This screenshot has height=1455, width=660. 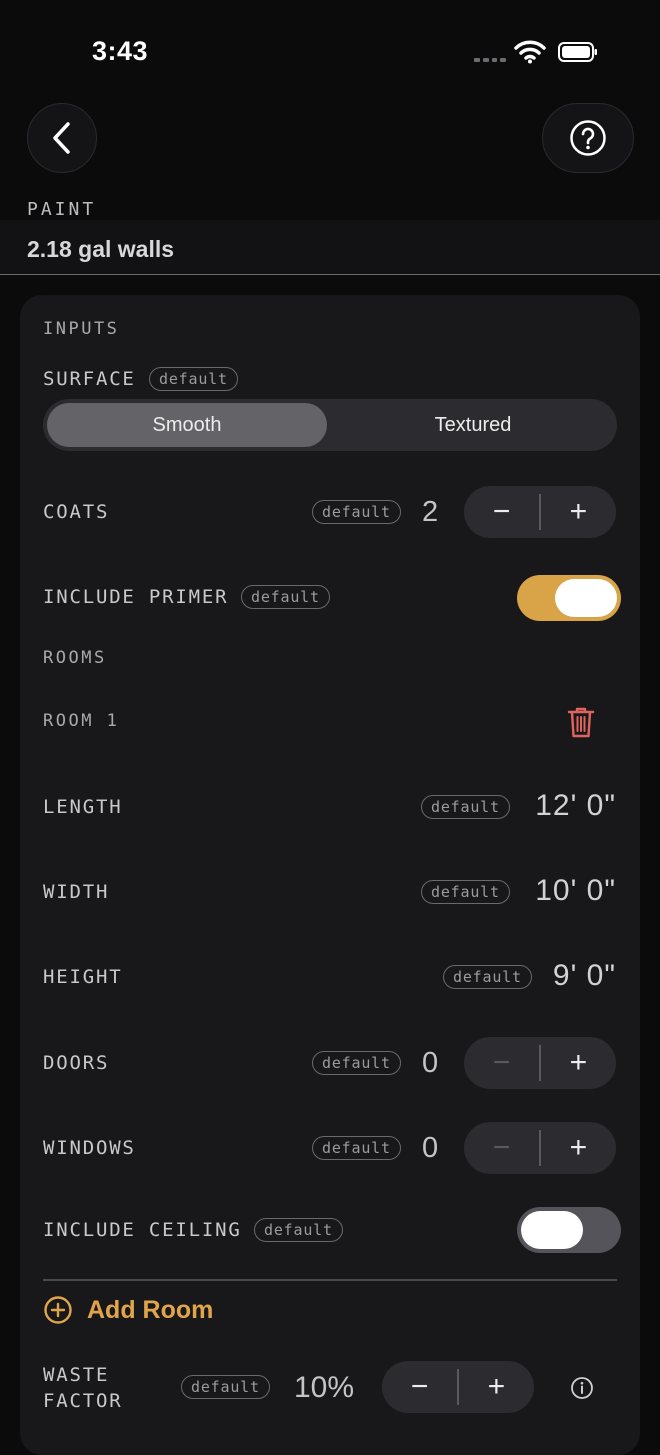 What do you see at coordinates (285, 597) in the screenshot?
I see `include-primer-default-badge: default` at bounding box center [285, 597].